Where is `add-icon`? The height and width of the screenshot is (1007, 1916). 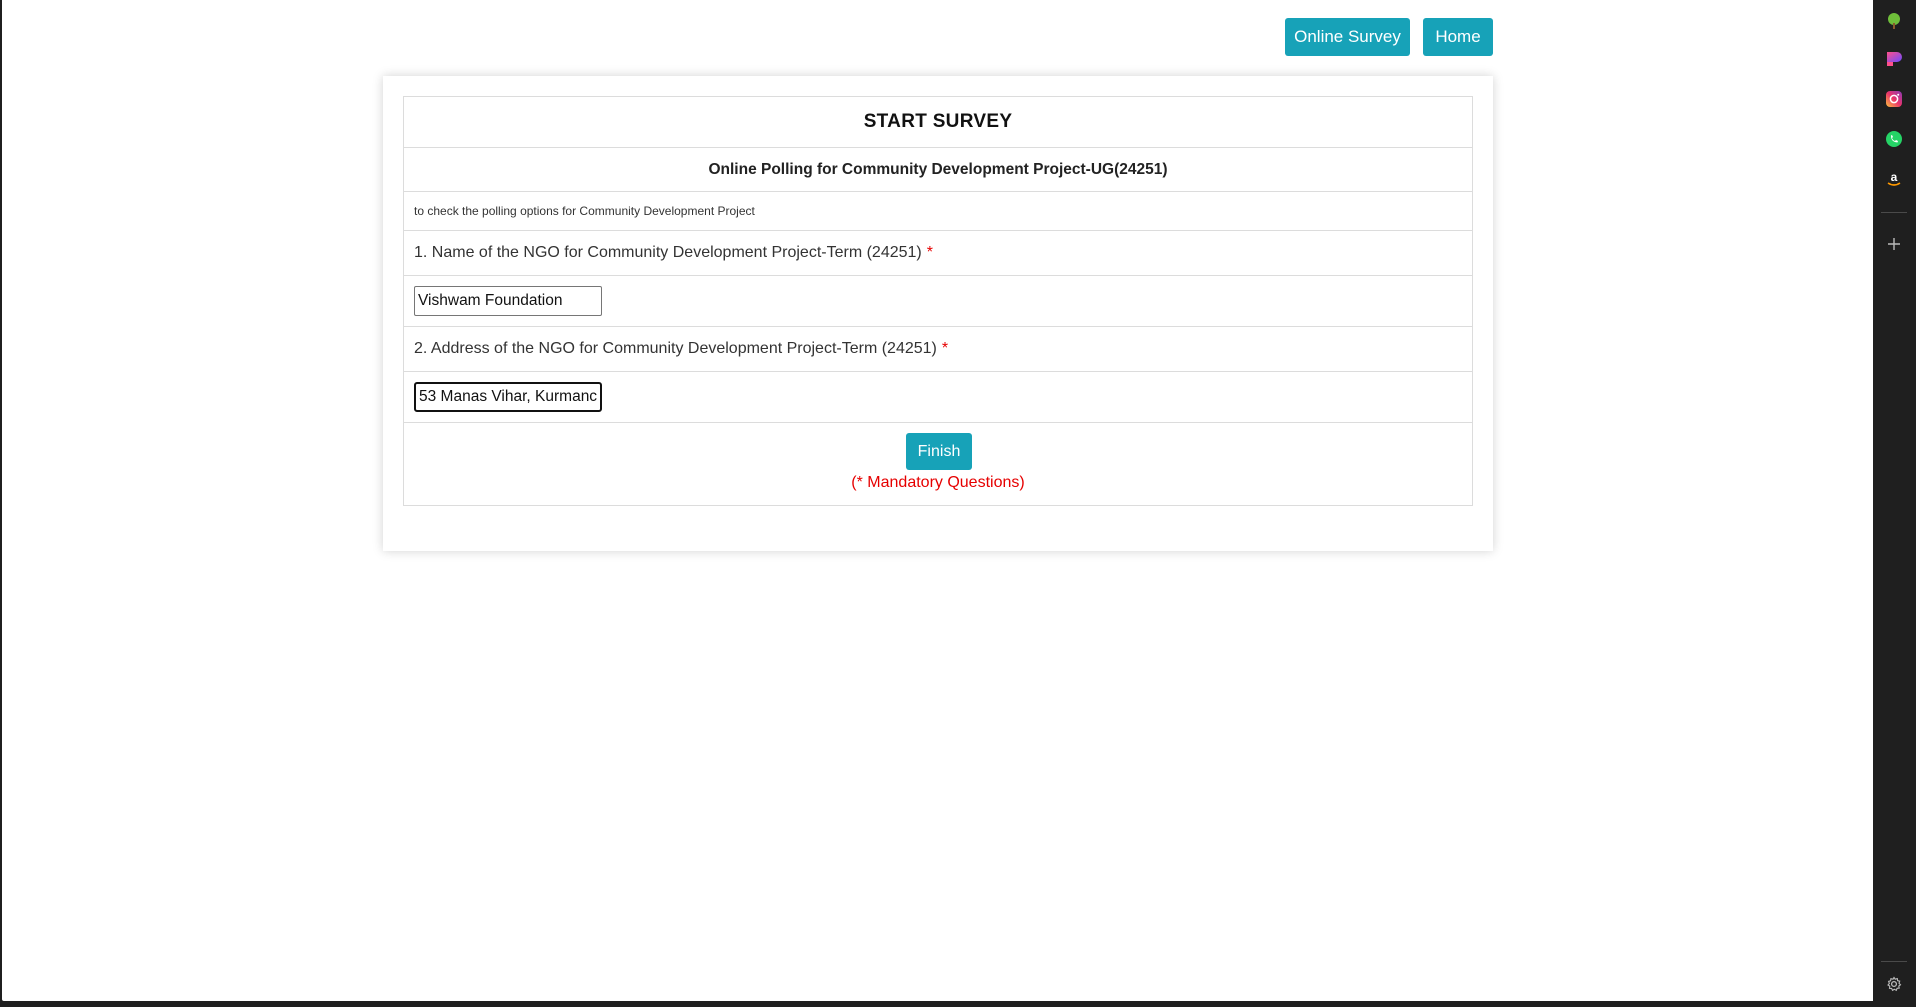
add-icon is located at coordinates (1894, 244).